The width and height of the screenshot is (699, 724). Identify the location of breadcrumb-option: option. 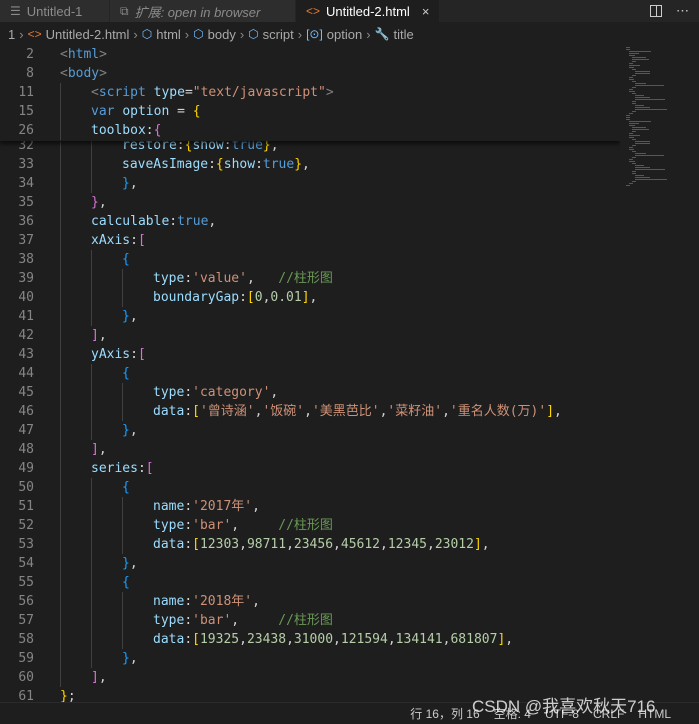
(344, 34).